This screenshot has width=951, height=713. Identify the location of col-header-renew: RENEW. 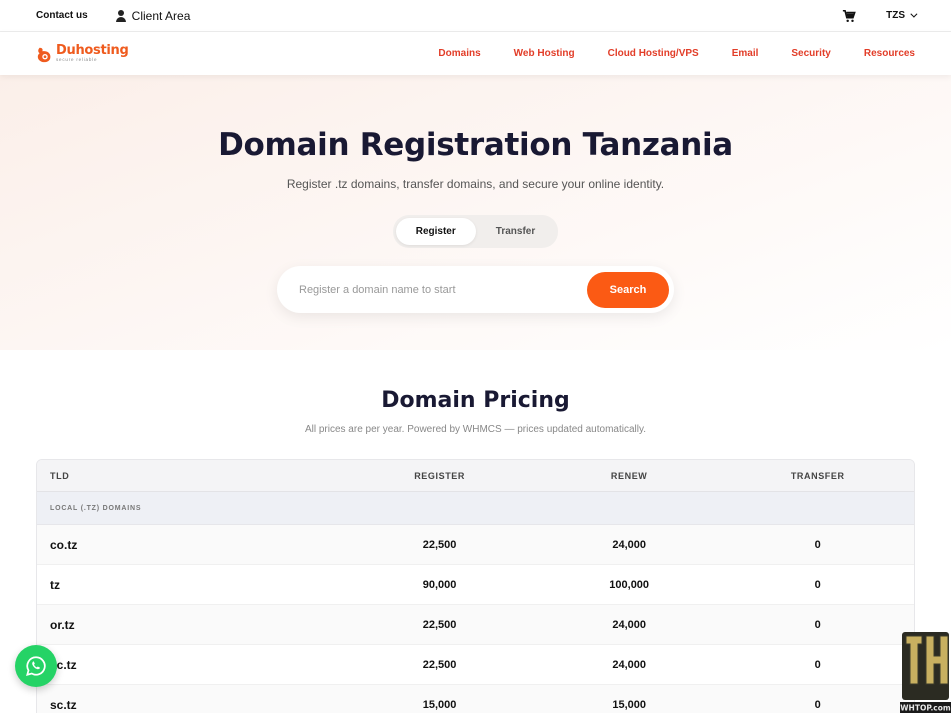
(629, 475).